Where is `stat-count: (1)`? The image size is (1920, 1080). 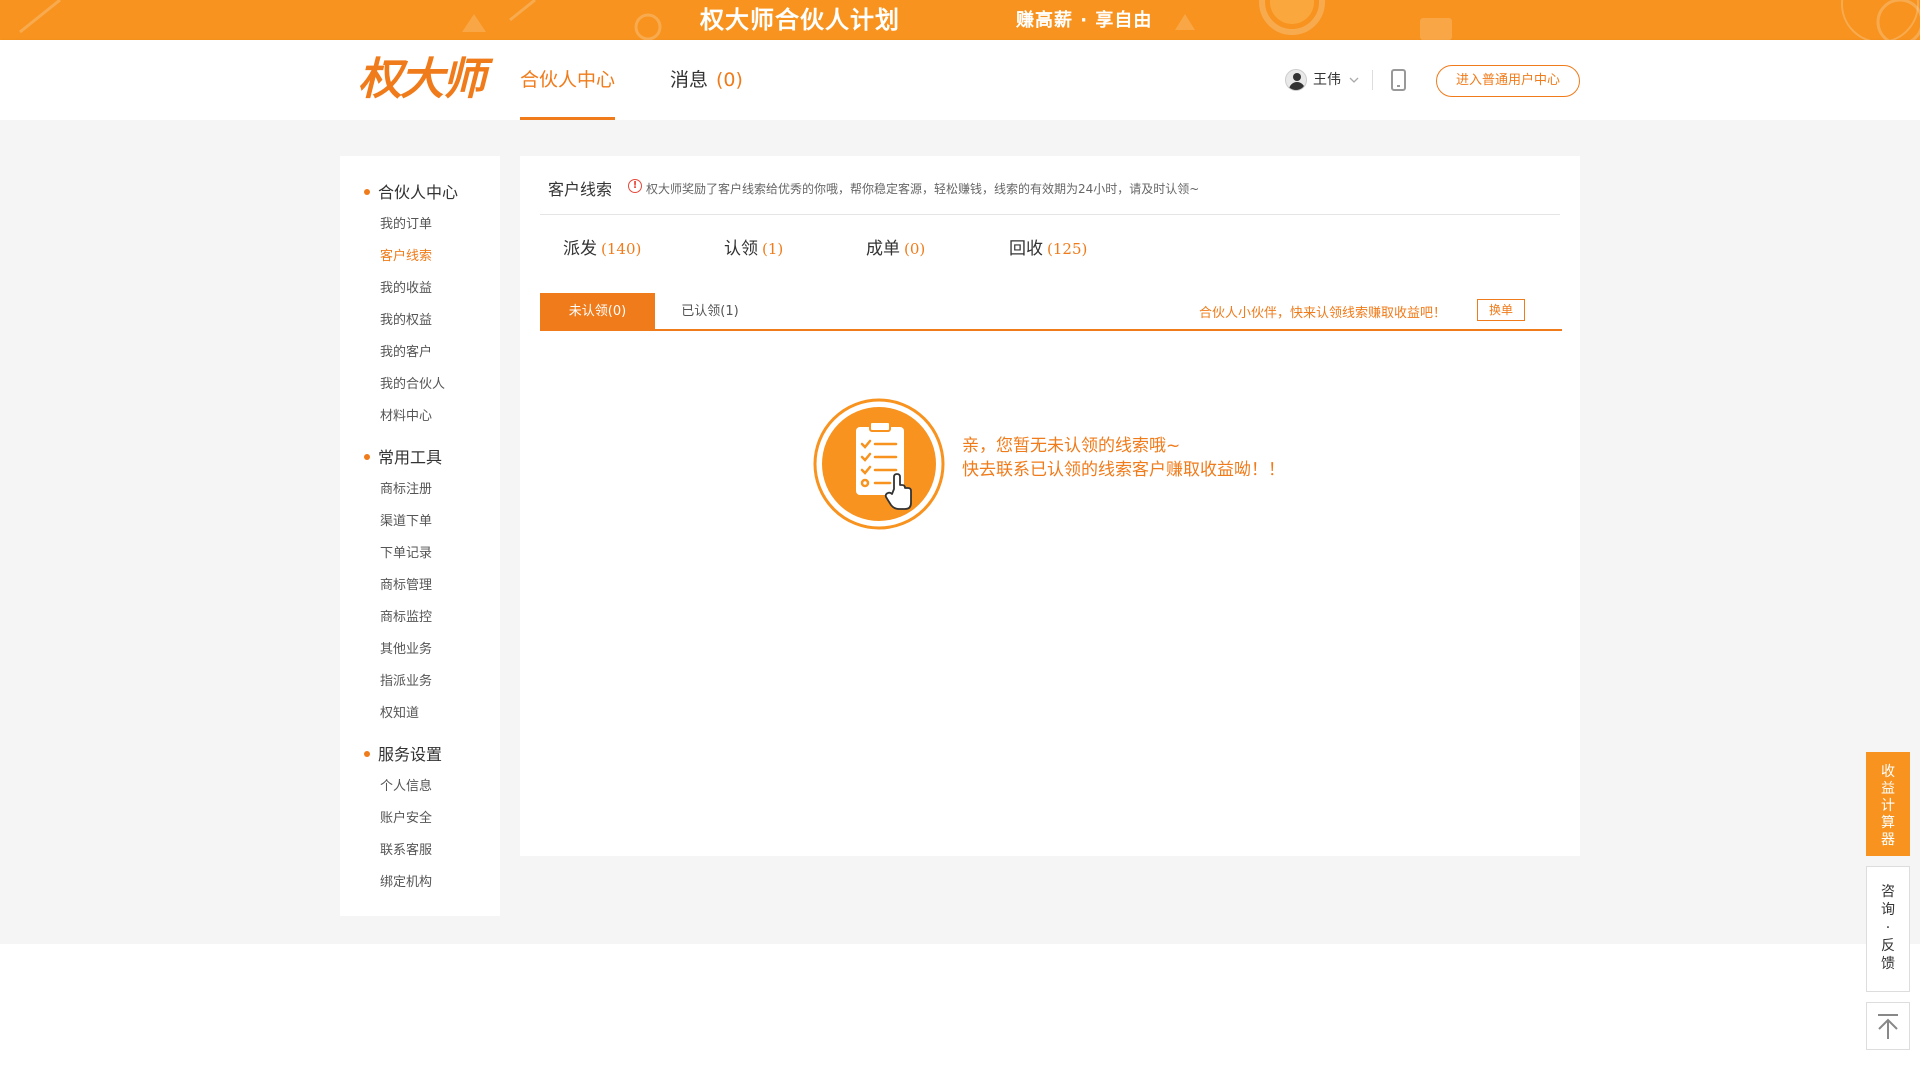 stat-count: (1) is located at coordinates (773, 249).